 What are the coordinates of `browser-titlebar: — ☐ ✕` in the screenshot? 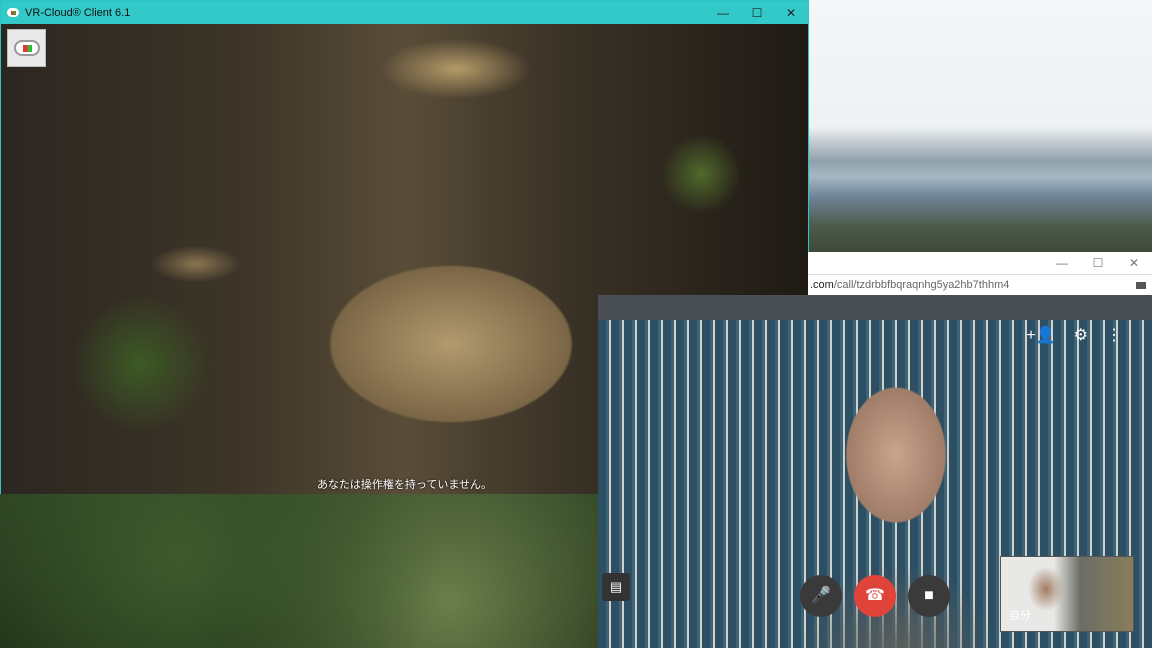 It's located at (980, 263).